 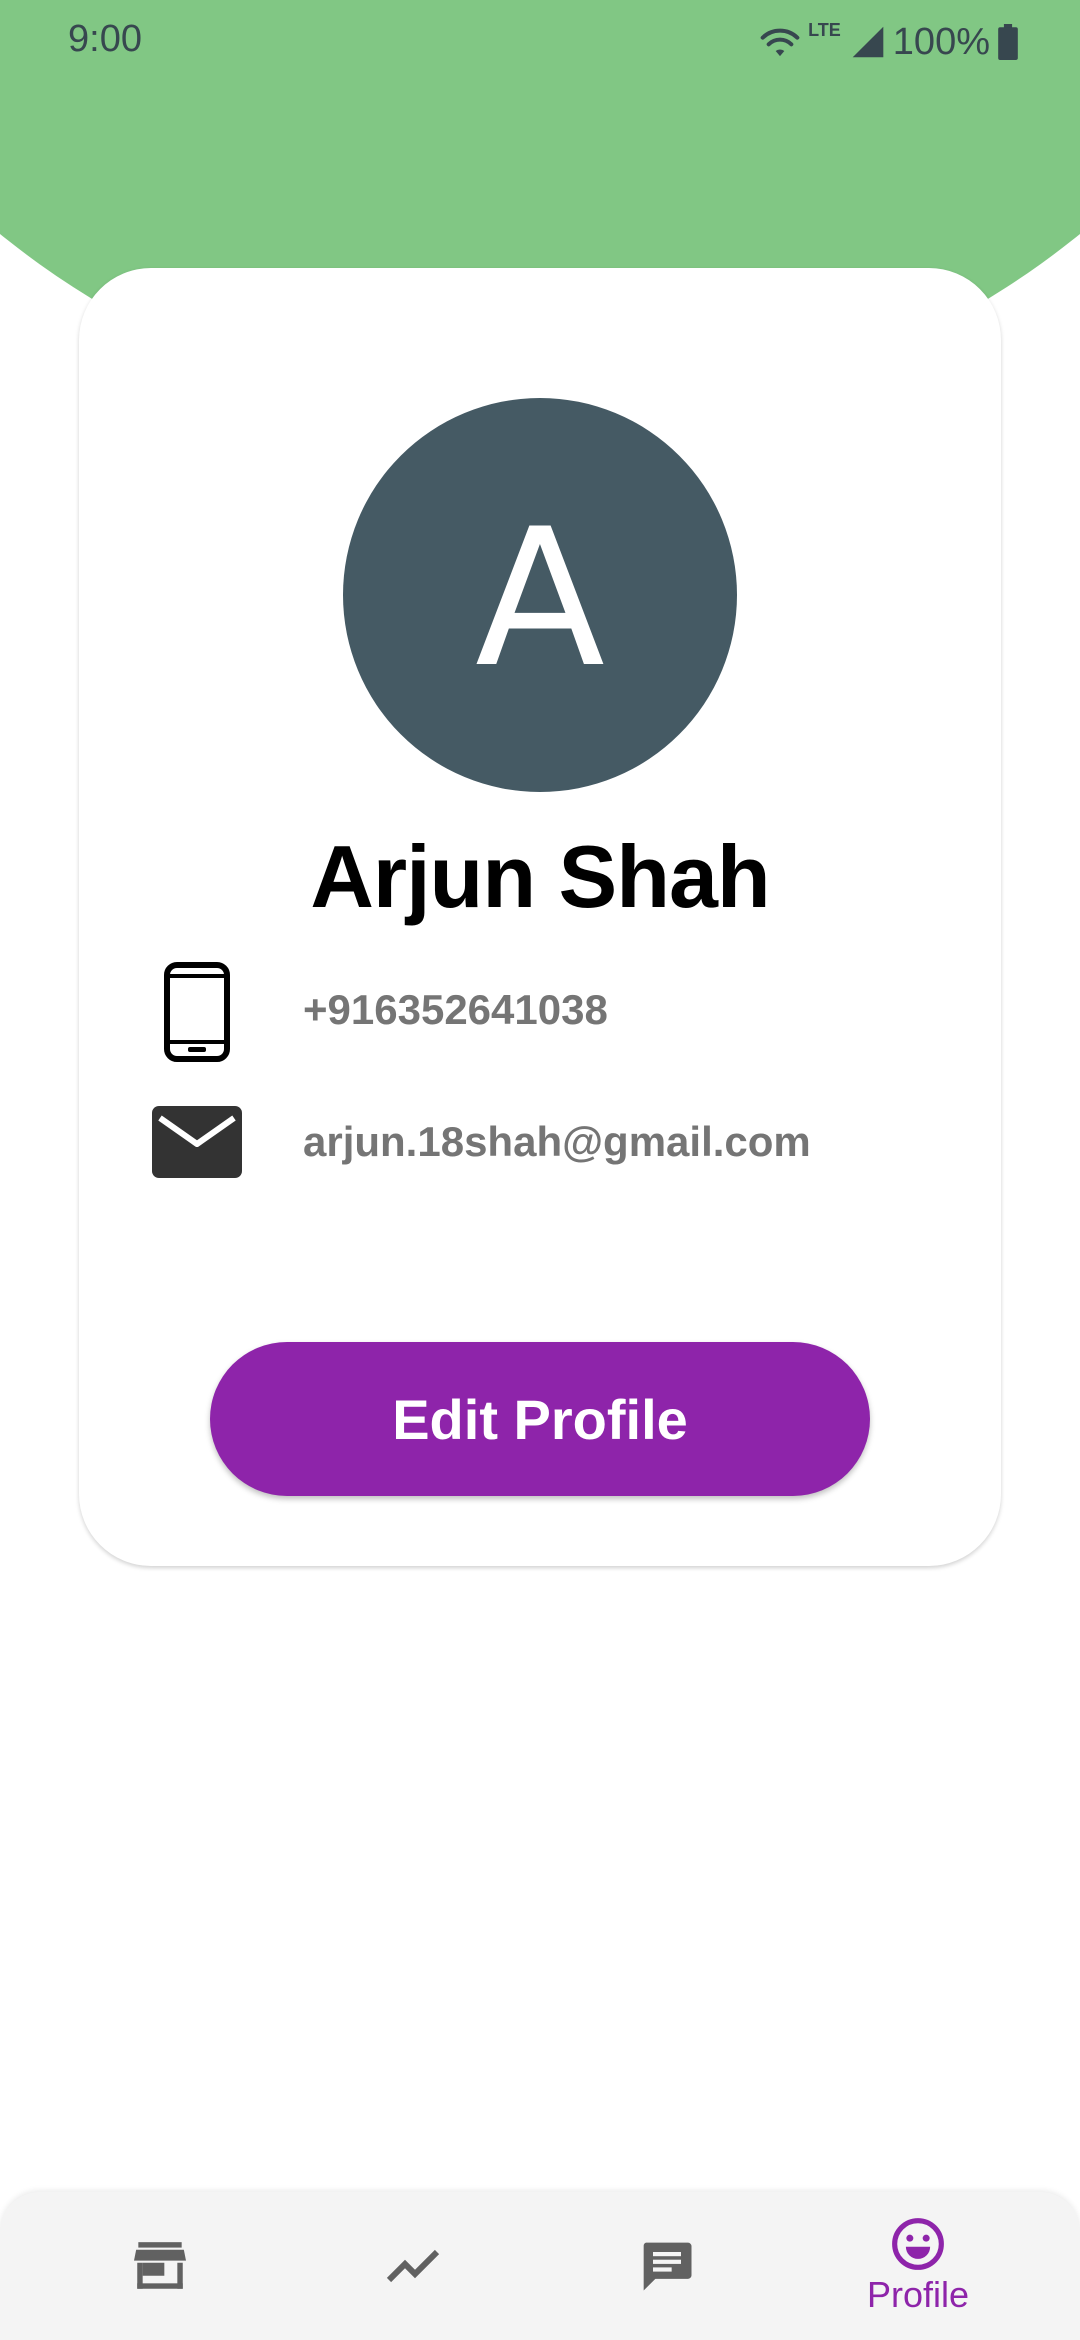 What do you see at coordinates (868, 42) in the screenshot?
I see `signal-icon` at bounding box center [868, 42].